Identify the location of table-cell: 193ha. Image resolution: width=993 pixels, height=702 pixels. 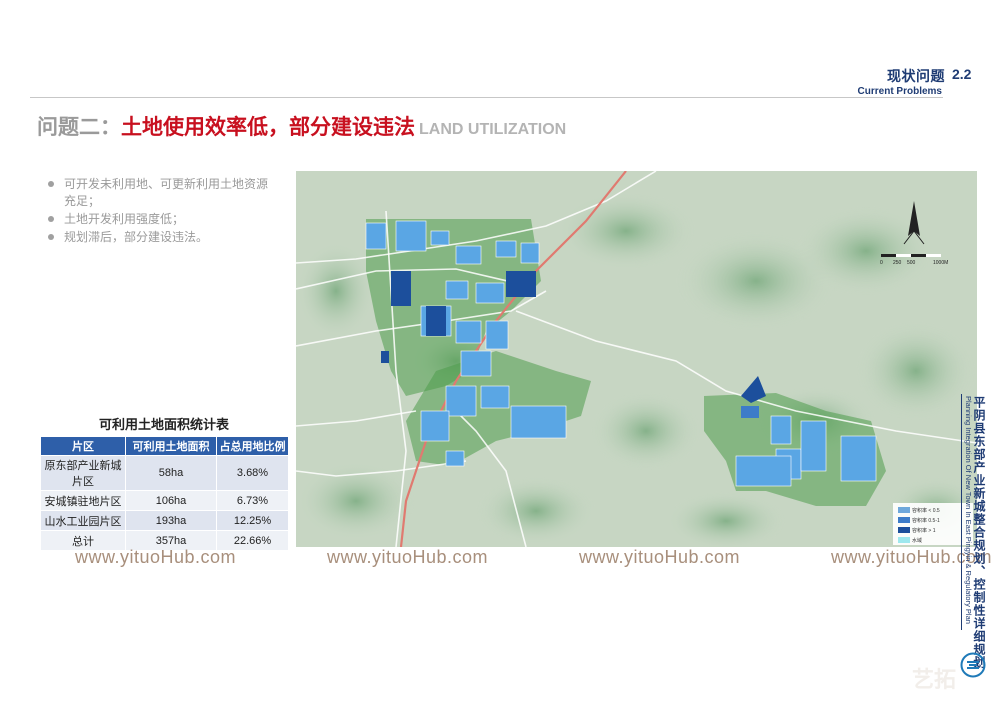
(171, 520).